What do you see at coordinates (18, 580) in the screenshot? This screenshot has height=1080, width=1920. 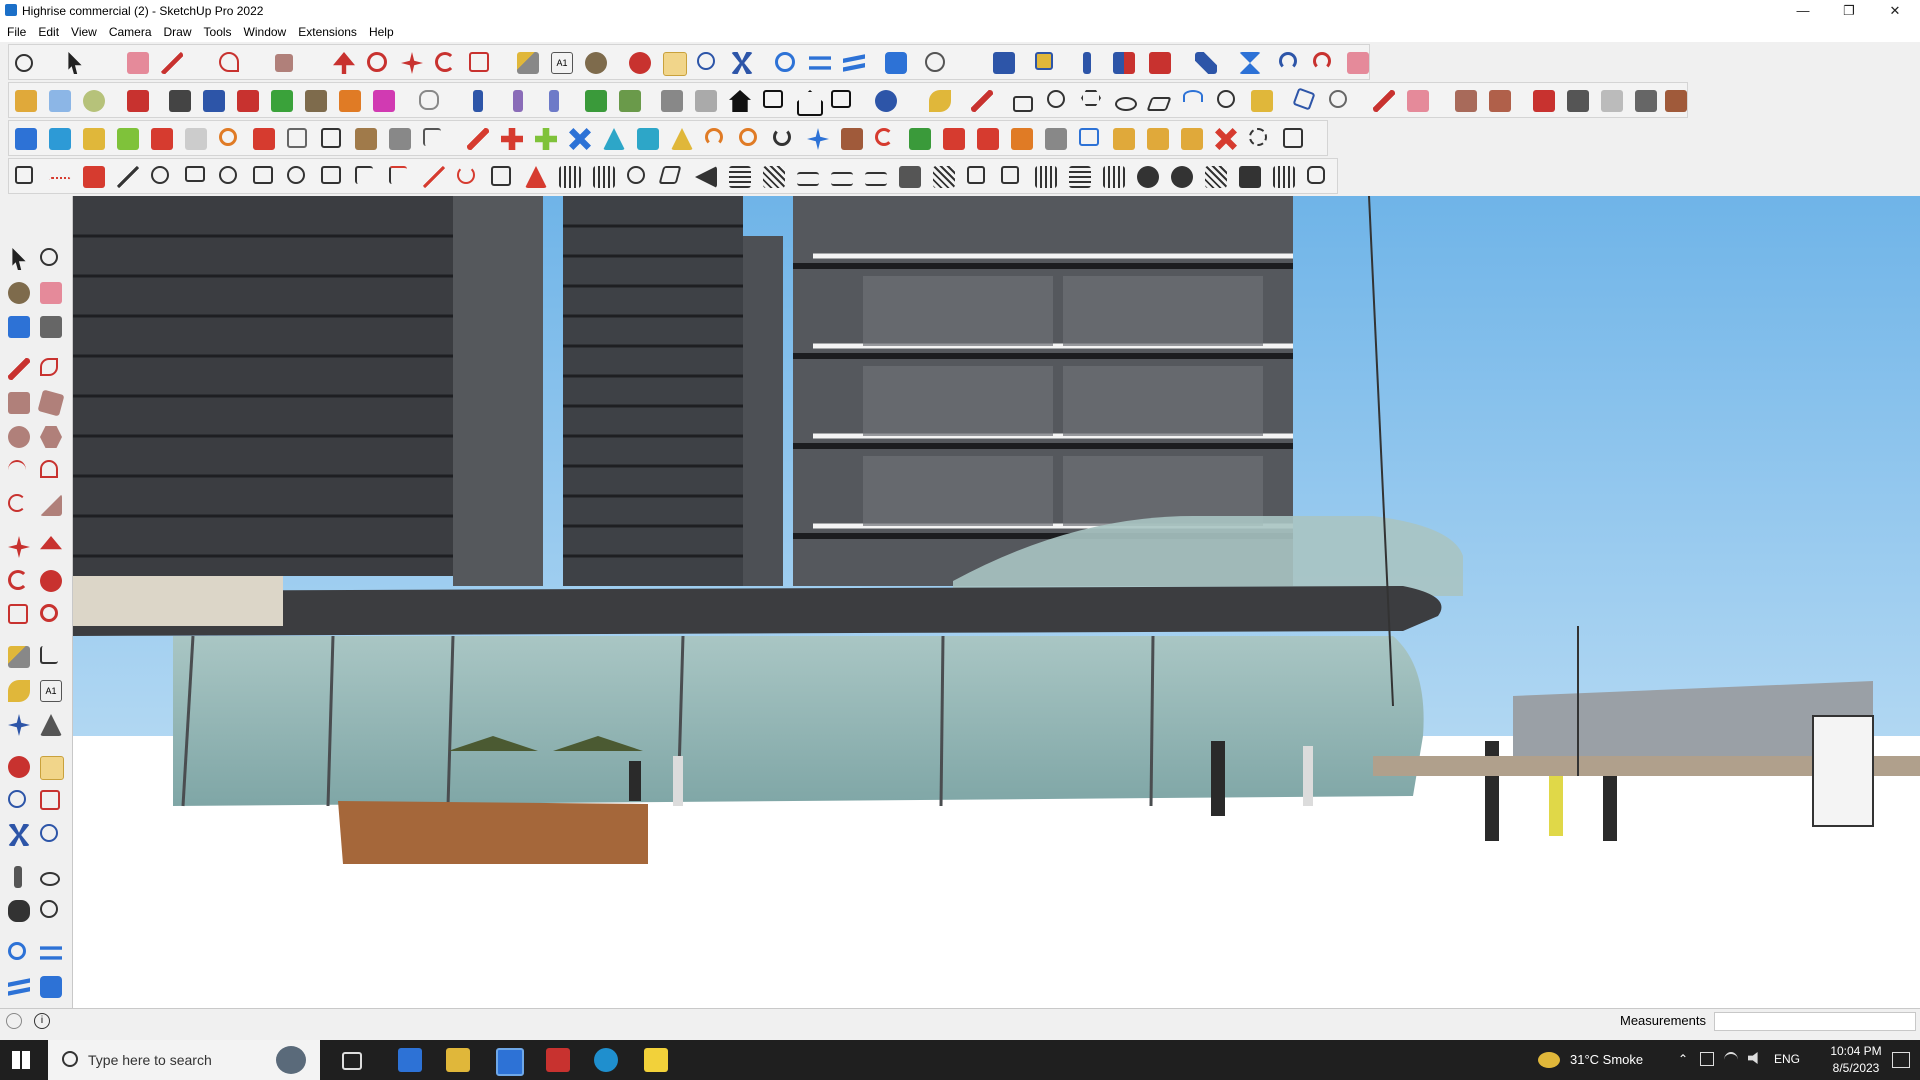 I see `rotate-icon` at bounding box center [18, 580].